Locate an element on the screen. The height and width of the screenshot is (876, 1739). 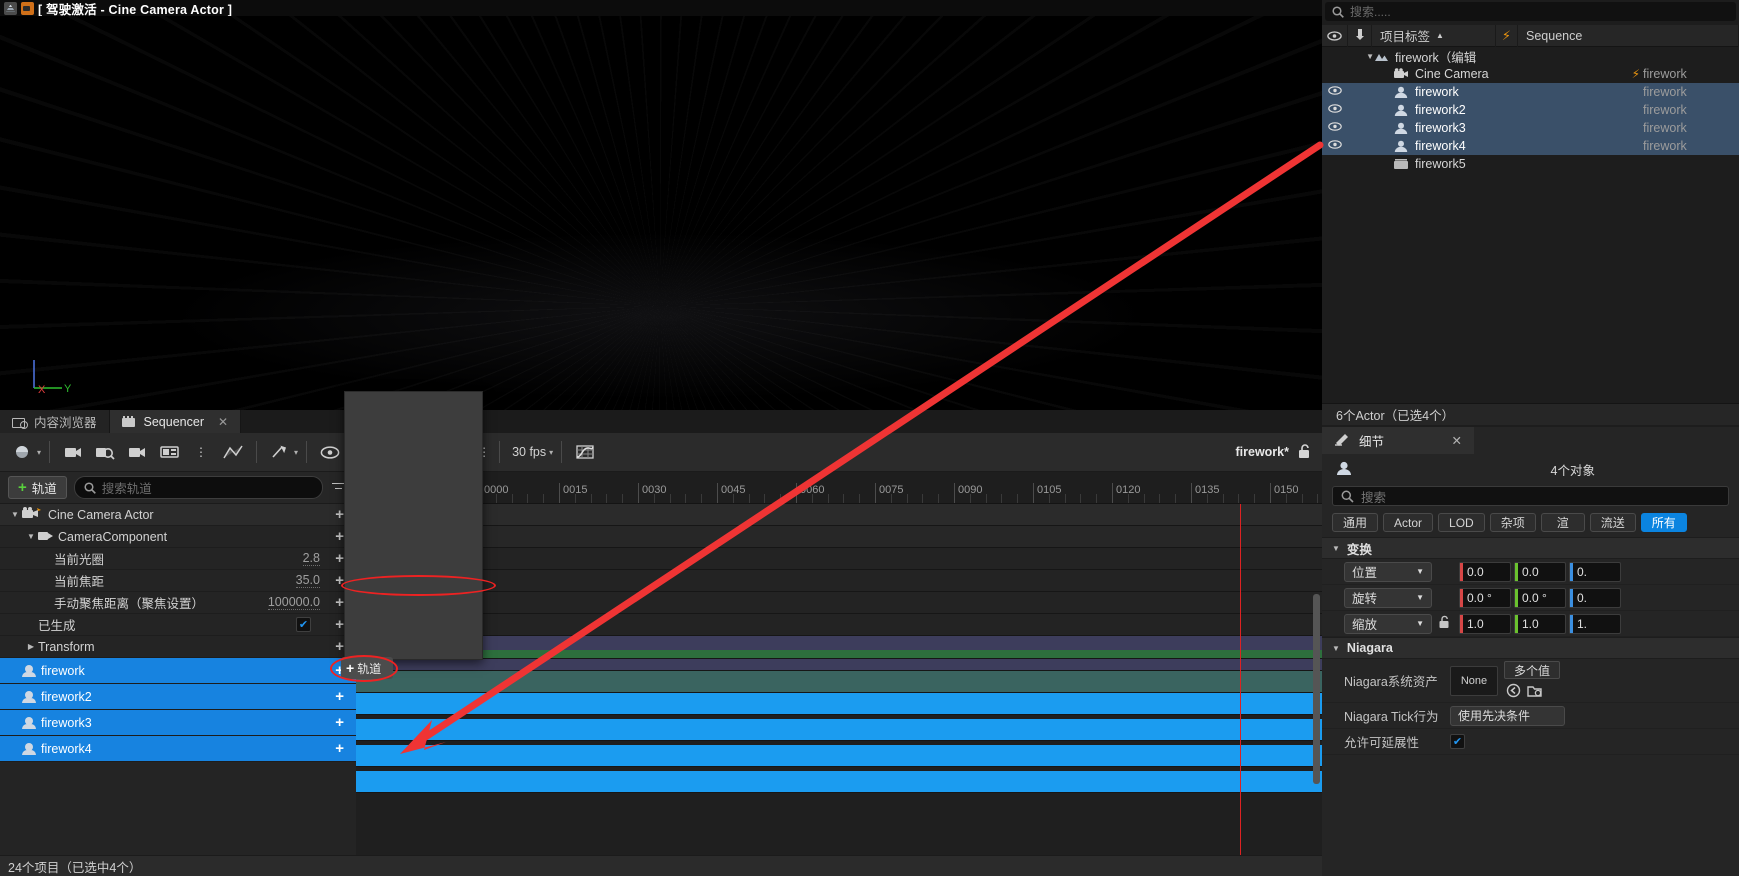
details-filter-Actor: Actor is located at coordinates (1408, 522).